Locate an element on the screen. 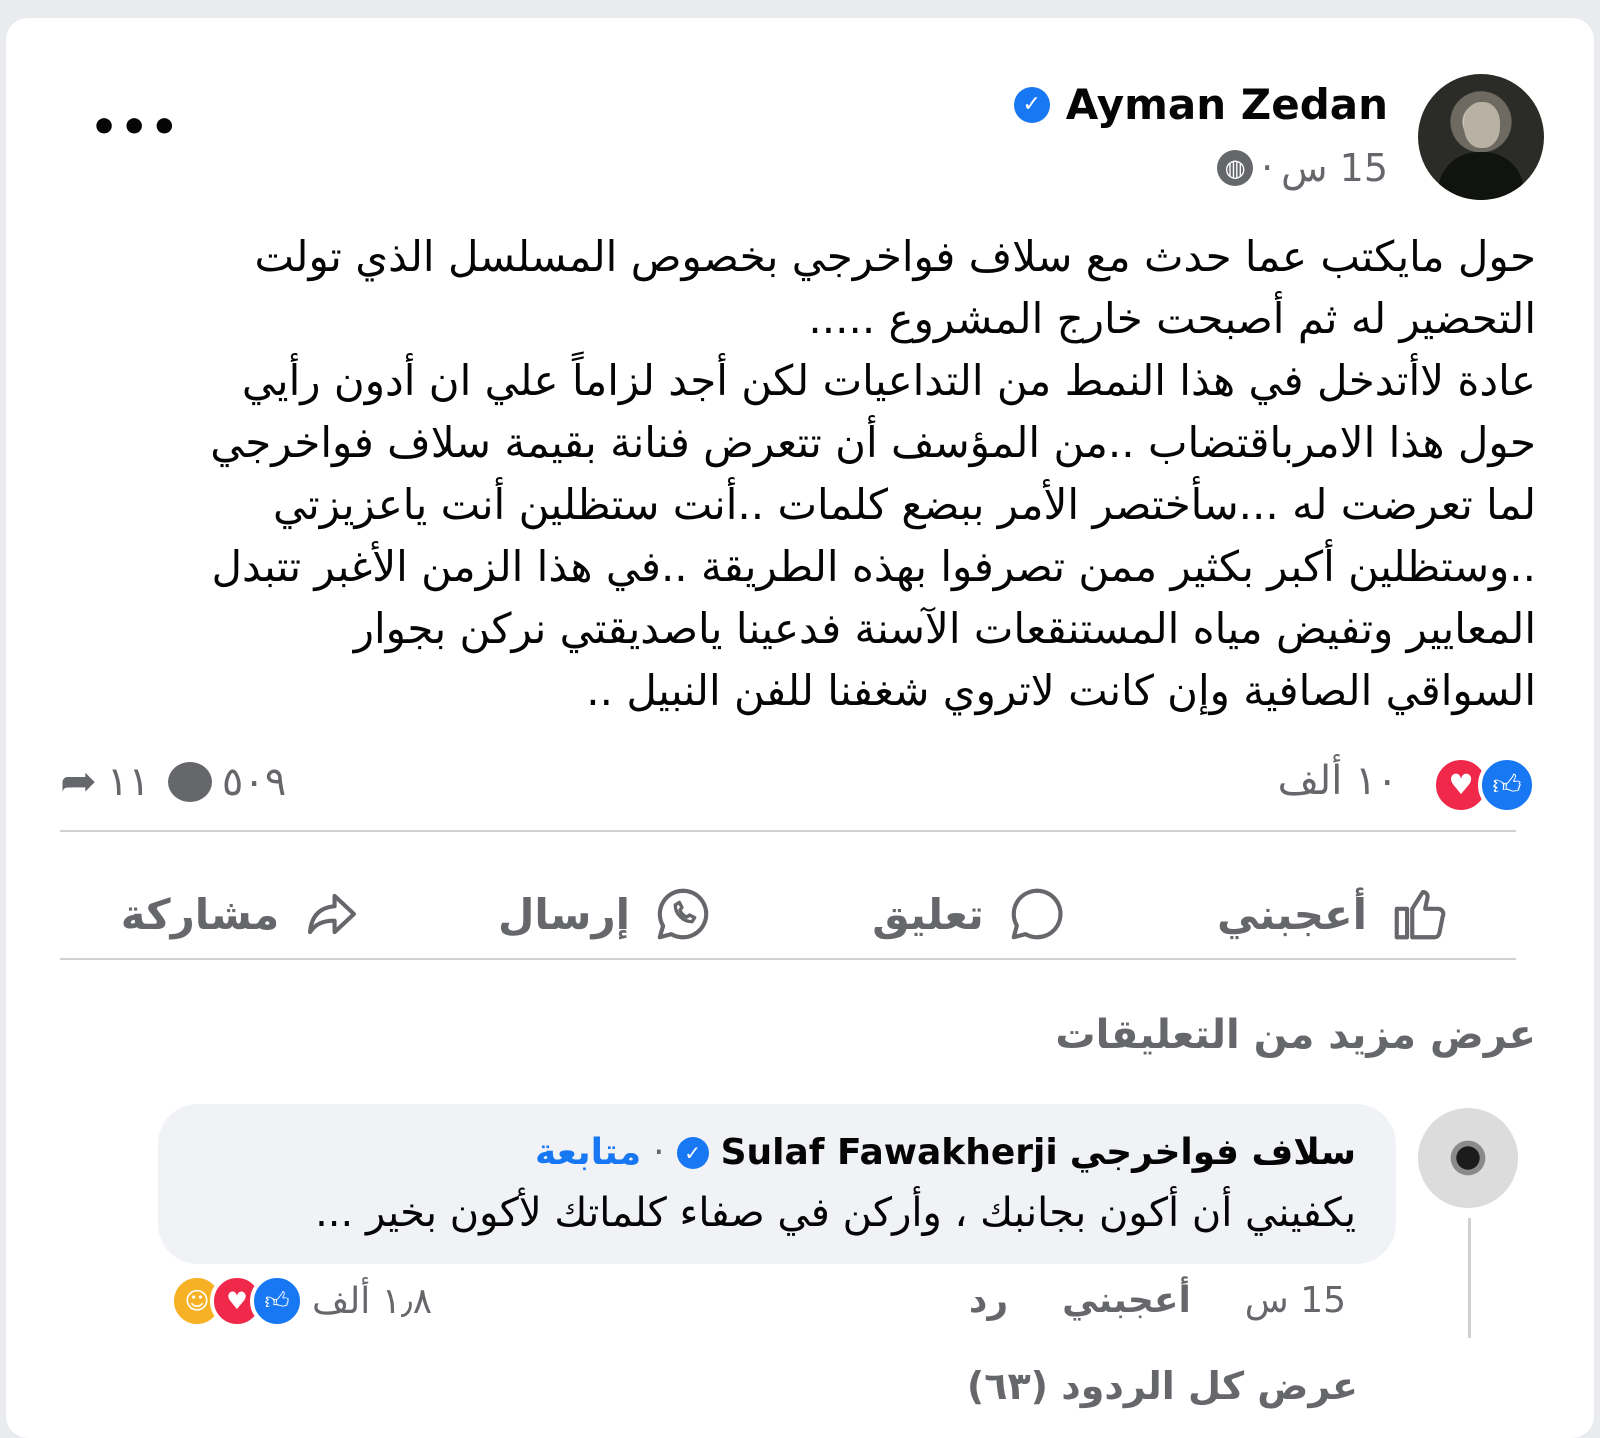 This screenshot has width=1600, height=1438. send-label: إرسال is located at coordinates (564, 914).